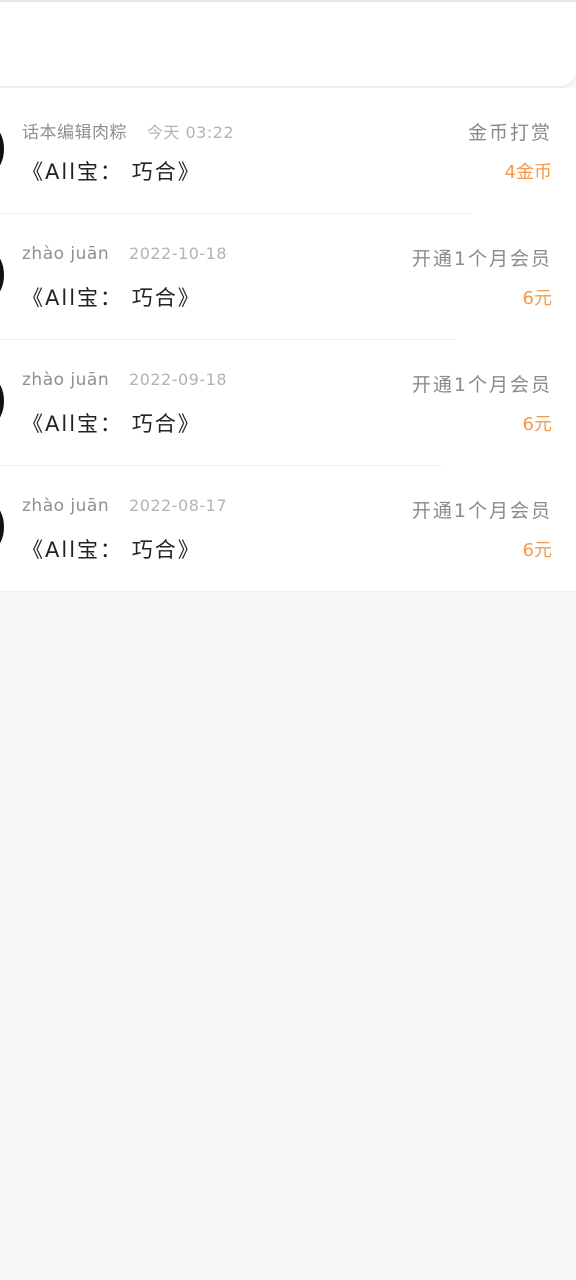 The width and height of the screenshot is (576, 1280). I want to click on amount-label: 4金币, so click(528, 172).